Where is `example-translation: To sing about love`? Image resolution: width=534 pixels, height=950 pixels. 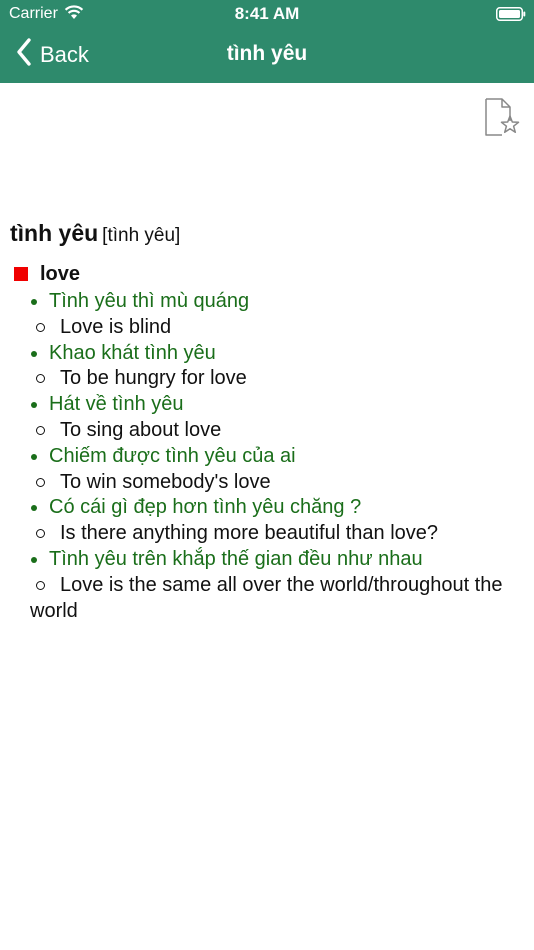 example-translation: To sing about love is located at coordinates (265, 431).